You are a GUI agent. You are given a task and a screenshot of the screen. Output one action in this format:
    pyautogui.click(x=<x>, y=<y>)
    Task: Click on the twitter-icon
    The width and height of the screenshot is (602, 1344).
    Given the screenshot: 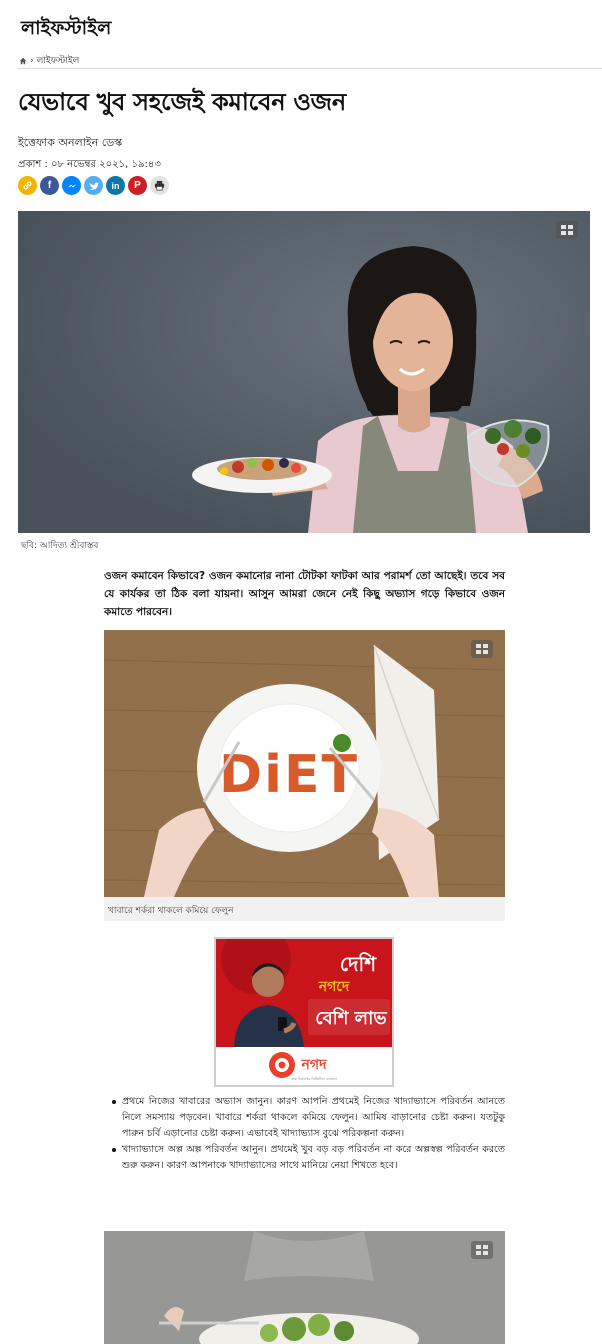 What is the action you would take?
    pyautogui.click(x=93, y=185)
    